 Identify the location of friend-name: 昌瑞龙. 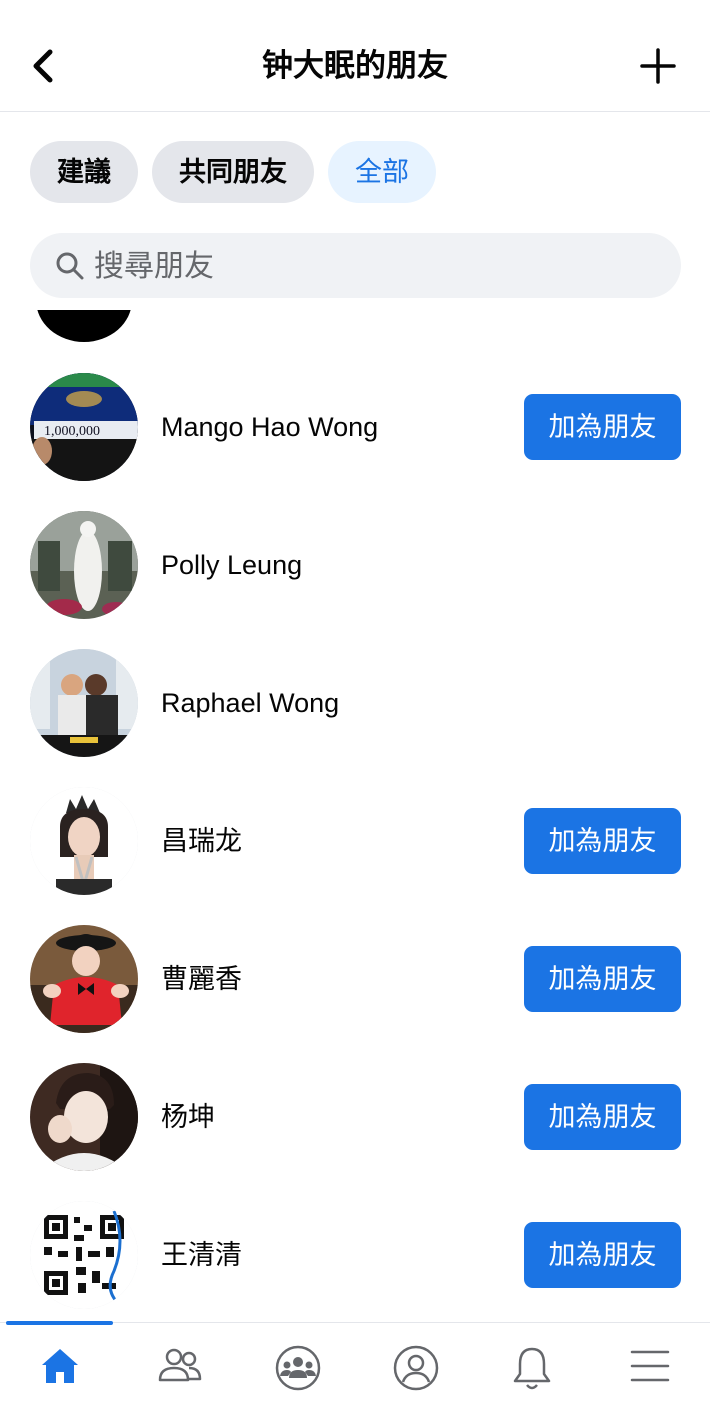
(201, 841).